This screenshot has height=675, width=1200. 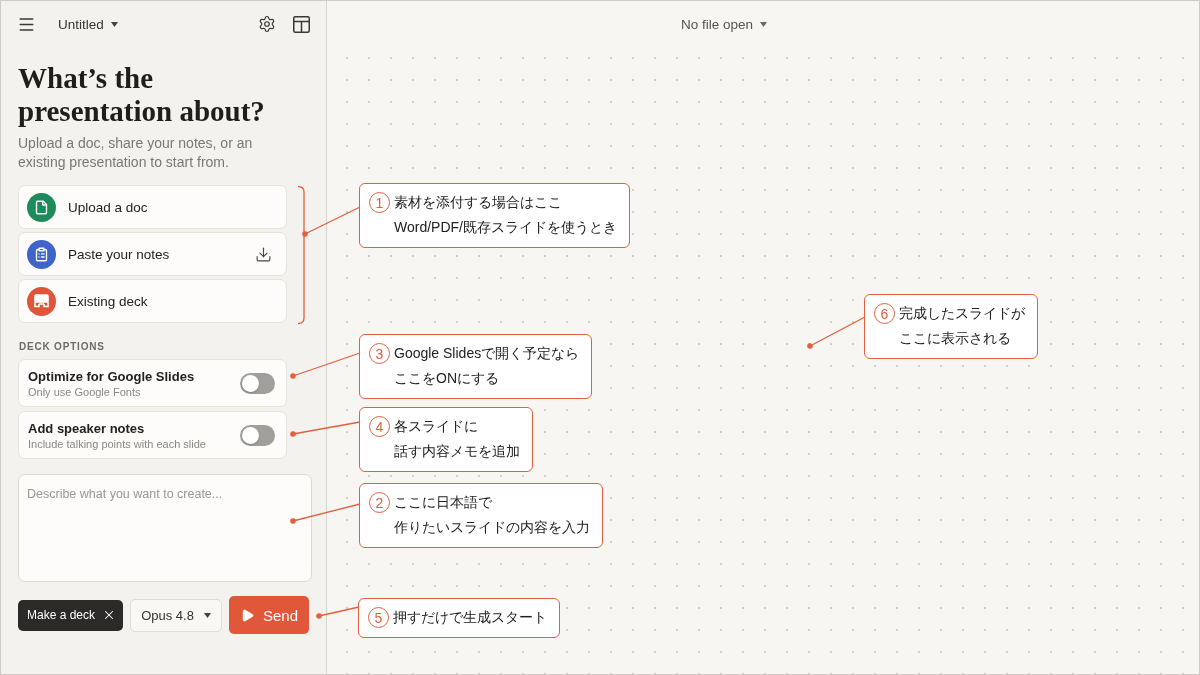 What do you see at coordinates (301, 24) in the screenshot?
I see `layout-icon` at bounding box center [301, 24].